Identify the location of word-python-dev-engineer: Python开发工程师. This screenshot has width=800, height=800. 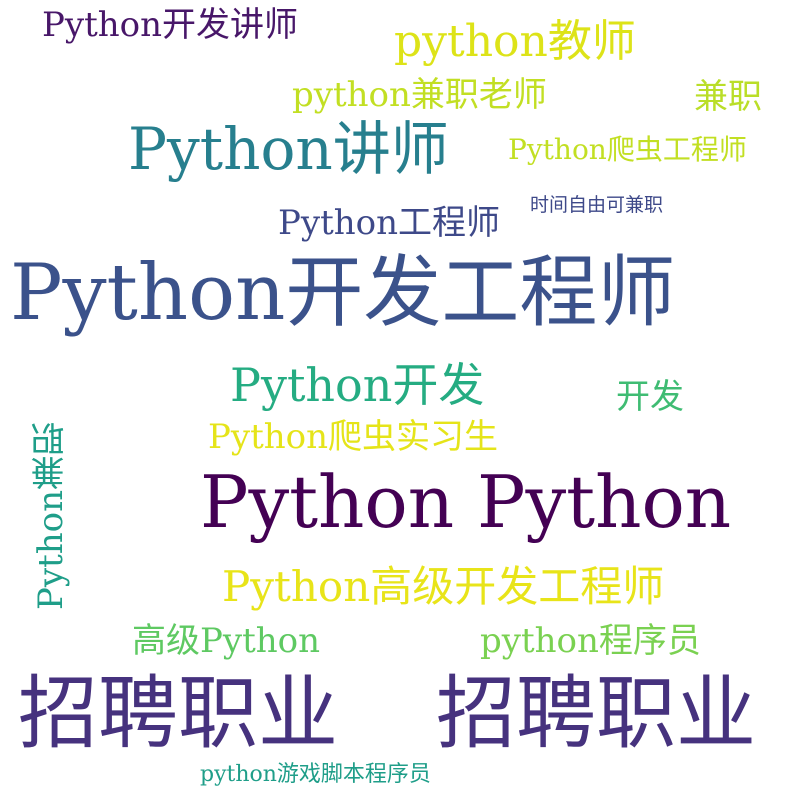
(343, 293).